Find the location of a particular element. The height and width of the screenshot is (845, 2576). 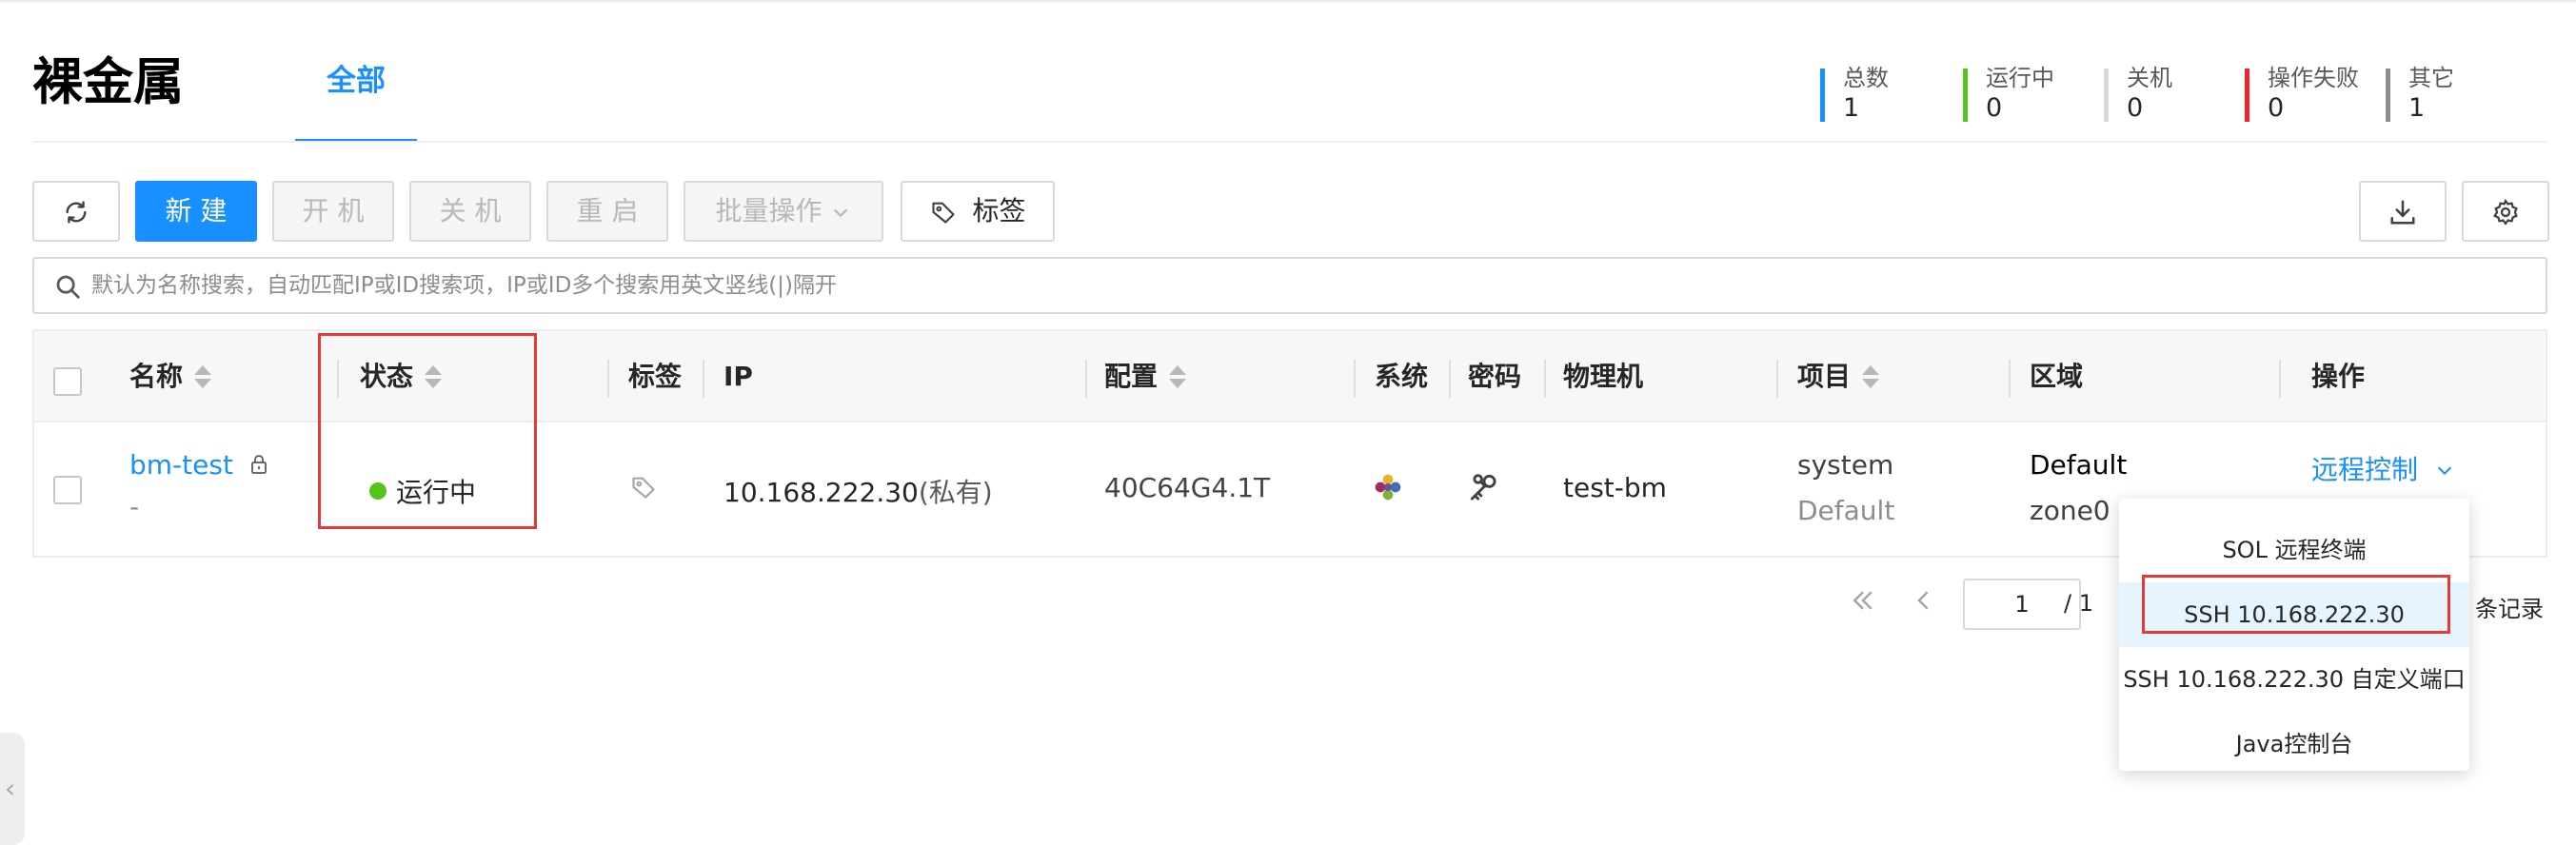

col-name: 名称 is located at coordinates (170, 376).